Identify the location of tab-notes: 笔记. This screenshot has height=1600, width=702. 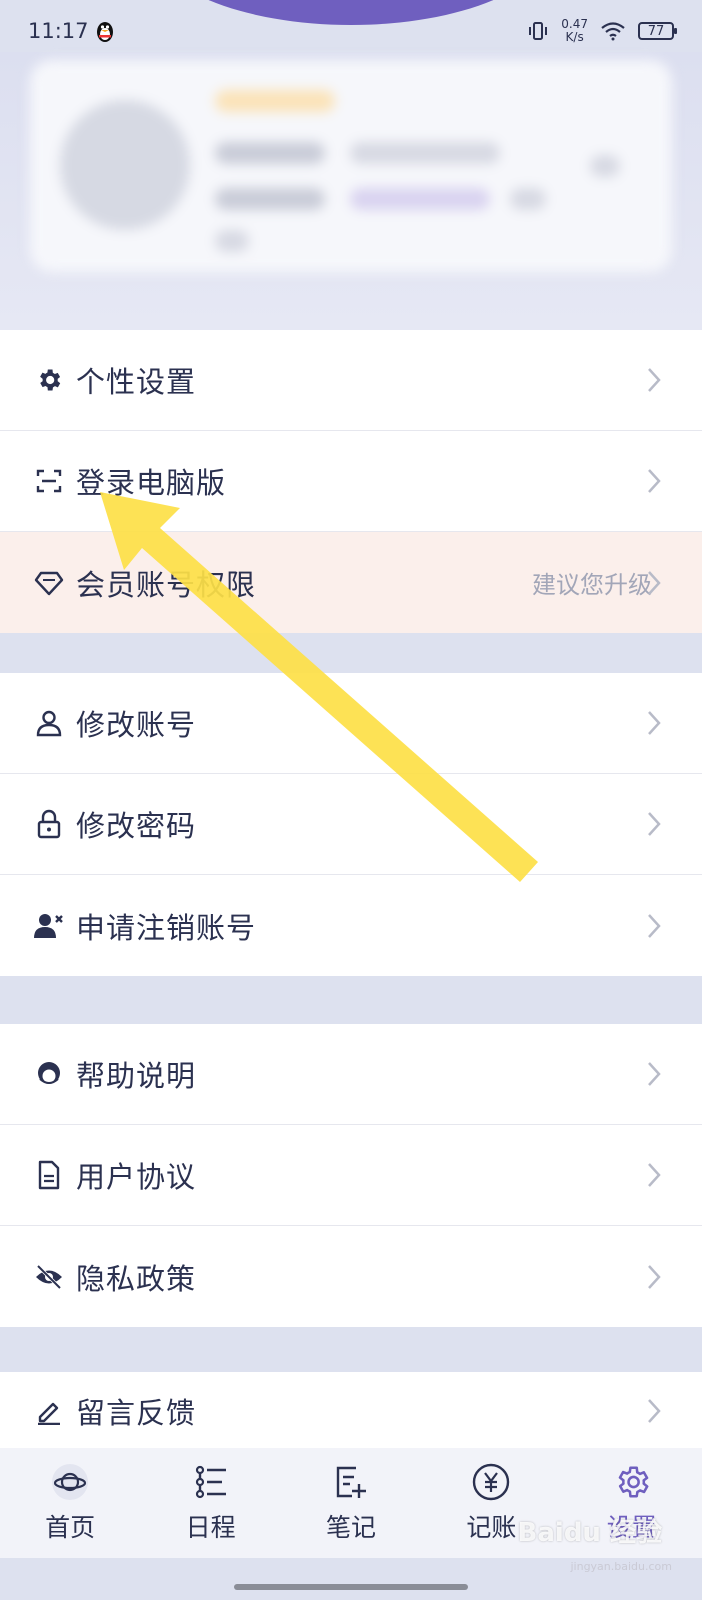
(351, 1503).